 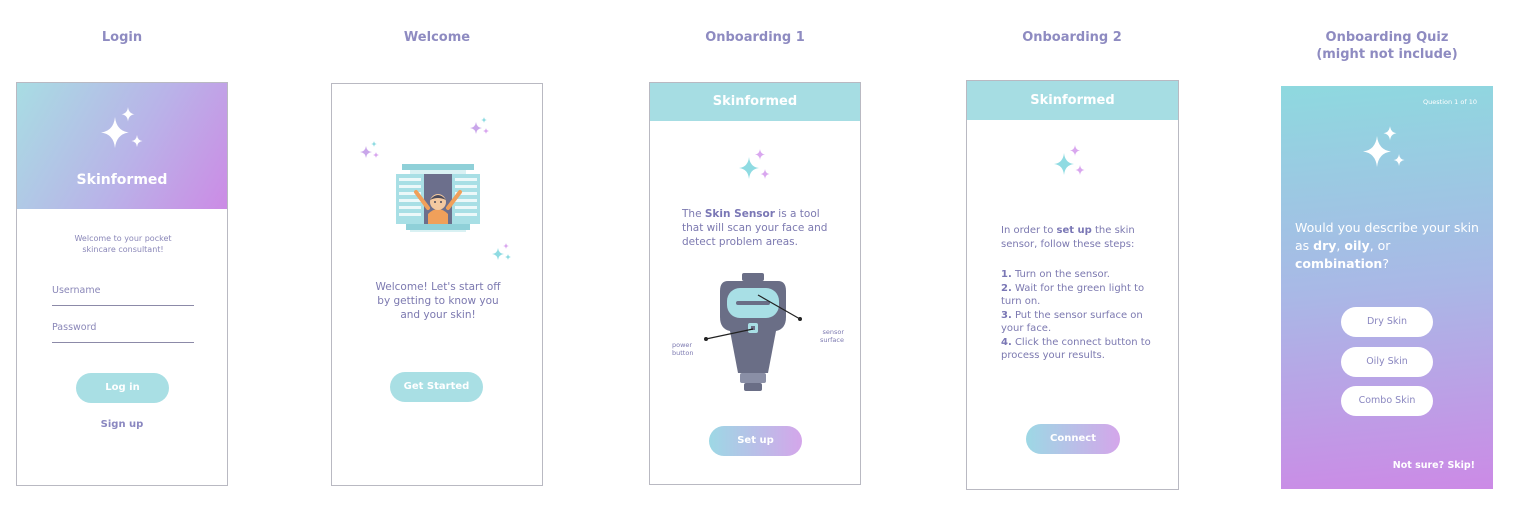 What do you see at coordinates (1387, 37) in the screenshot?
I see `quiz-title-line1: Onboarding Quiz` at bounding box center [1387, 37].